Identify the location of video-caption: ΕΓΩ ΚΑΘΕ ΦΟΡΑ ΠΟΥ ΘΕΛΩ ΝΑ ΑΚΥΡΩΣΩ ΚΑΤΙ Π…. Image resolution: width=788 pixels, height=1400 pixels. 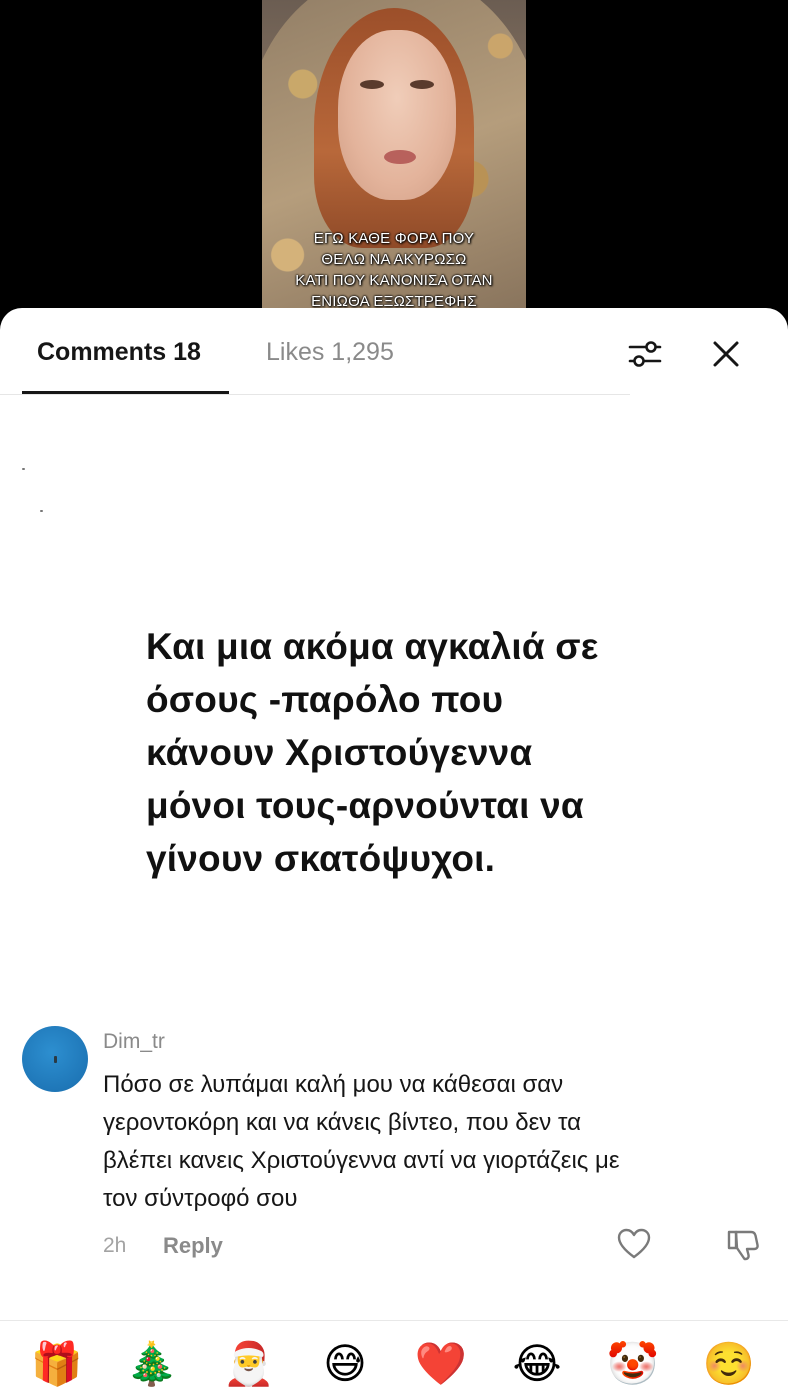
(394, 270).